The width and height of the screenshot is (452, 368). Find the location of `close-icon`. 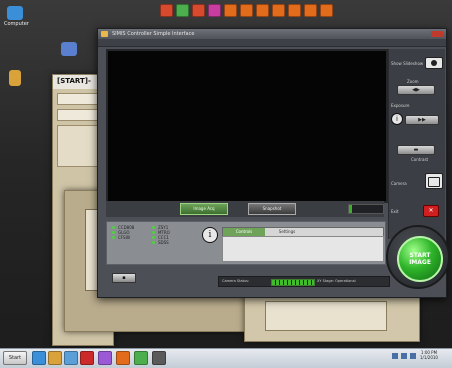

close-icon is located at coordinates (437, 34).